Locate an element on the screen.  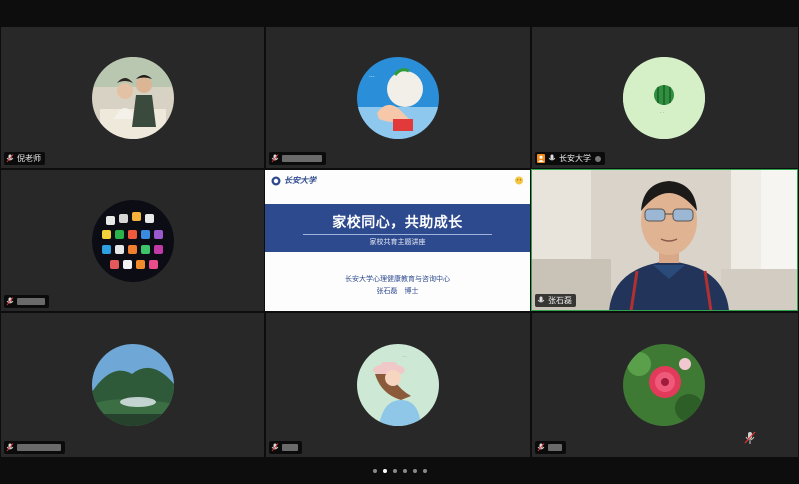
name-tag: 长安大学 is located at coordinates (570, 158).